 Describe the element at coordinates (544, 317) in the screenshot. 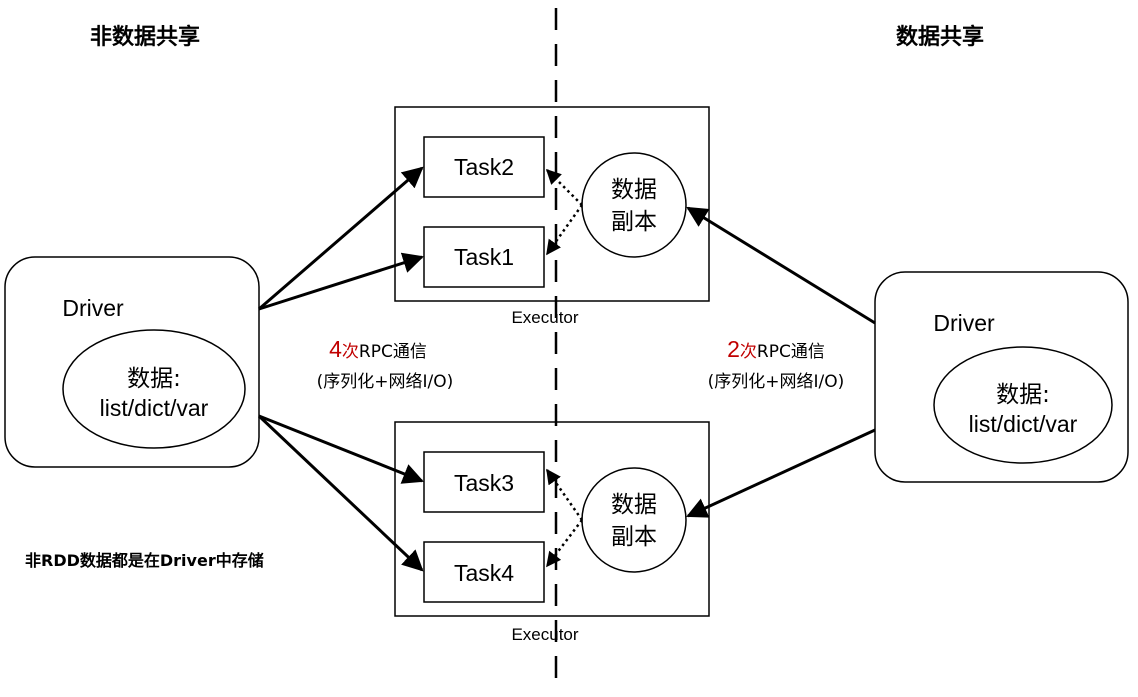

I see `executor-1-label: Executor` at that location.